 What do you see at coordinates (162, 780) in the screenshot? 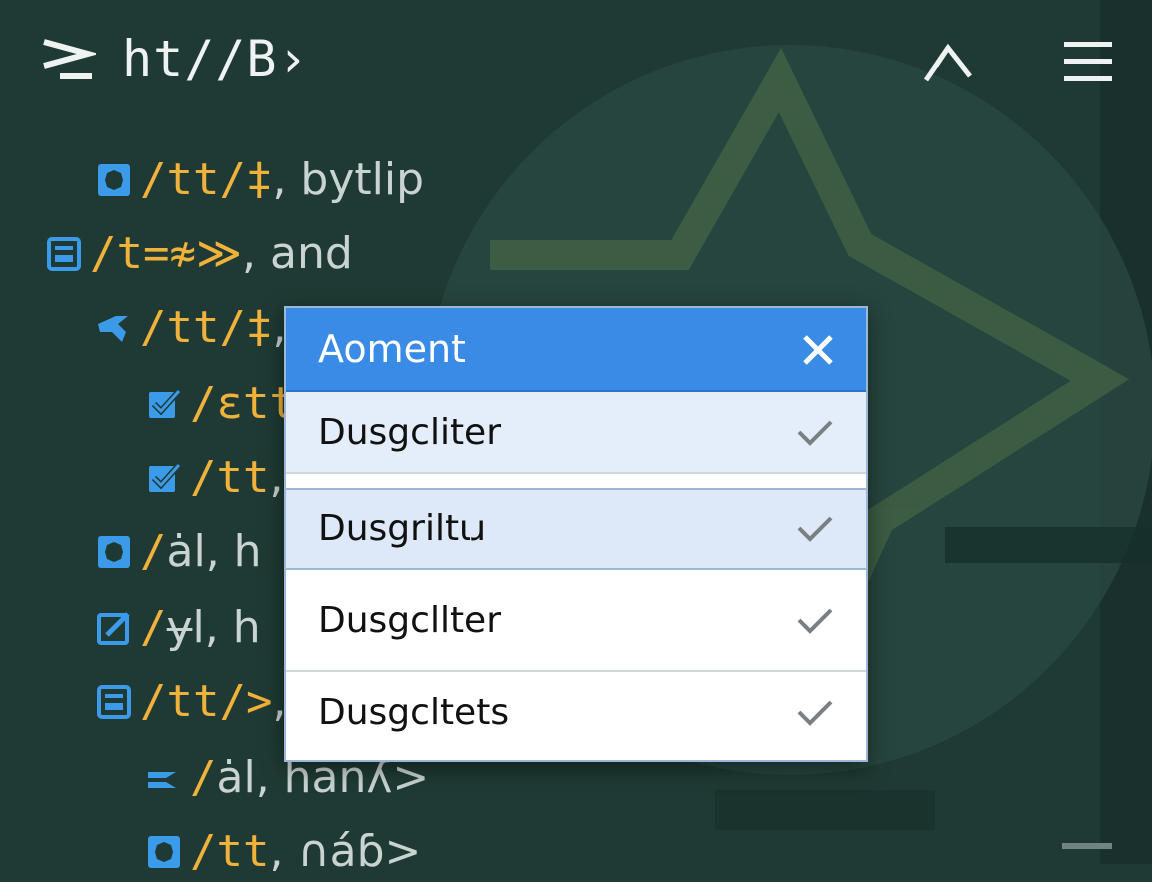
I see `link-icon` at bounding box center [162, 780].